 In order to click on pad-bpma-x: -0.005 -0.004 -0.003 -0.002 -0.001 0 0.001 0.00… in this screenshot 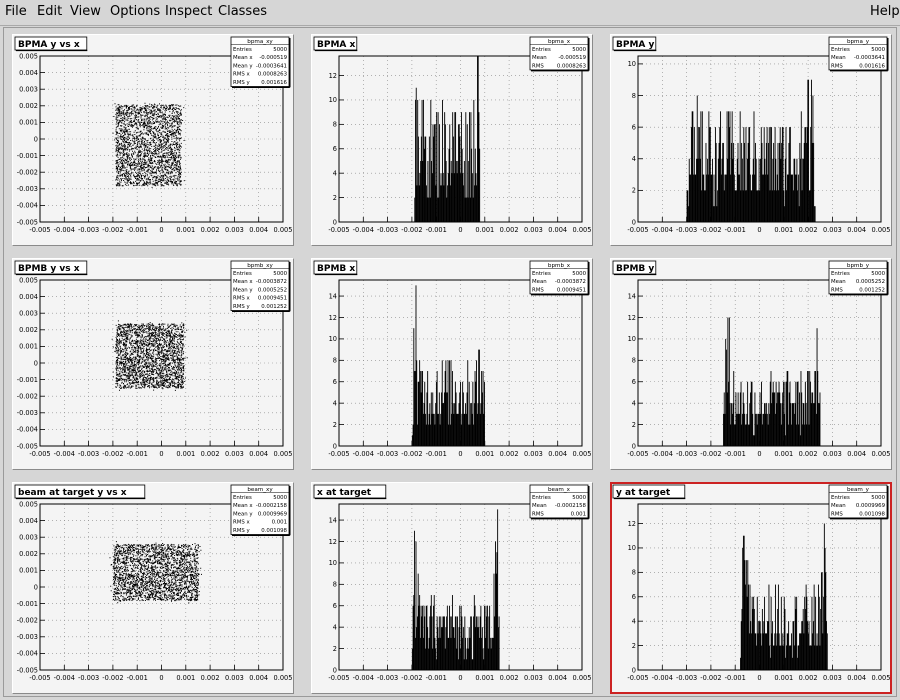, I will do `click(452, 140)`.